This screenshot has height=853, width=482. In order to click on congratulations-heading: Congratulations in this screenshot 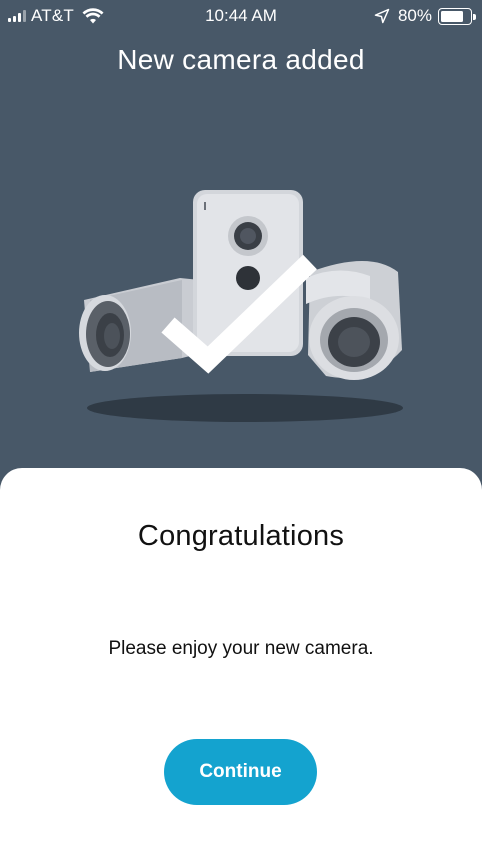, I will do `click(241, 536)`.